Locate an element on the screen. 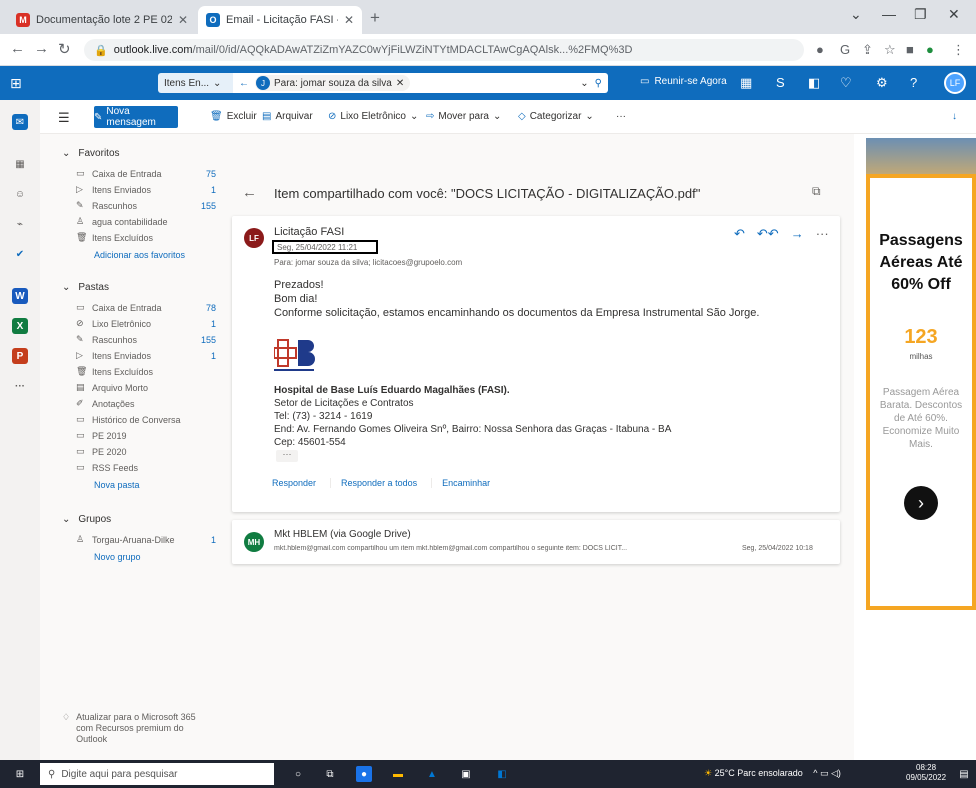 This screenshot has width=976, height=788. mail-icon: ✉ is located at coordinates (20, 122).